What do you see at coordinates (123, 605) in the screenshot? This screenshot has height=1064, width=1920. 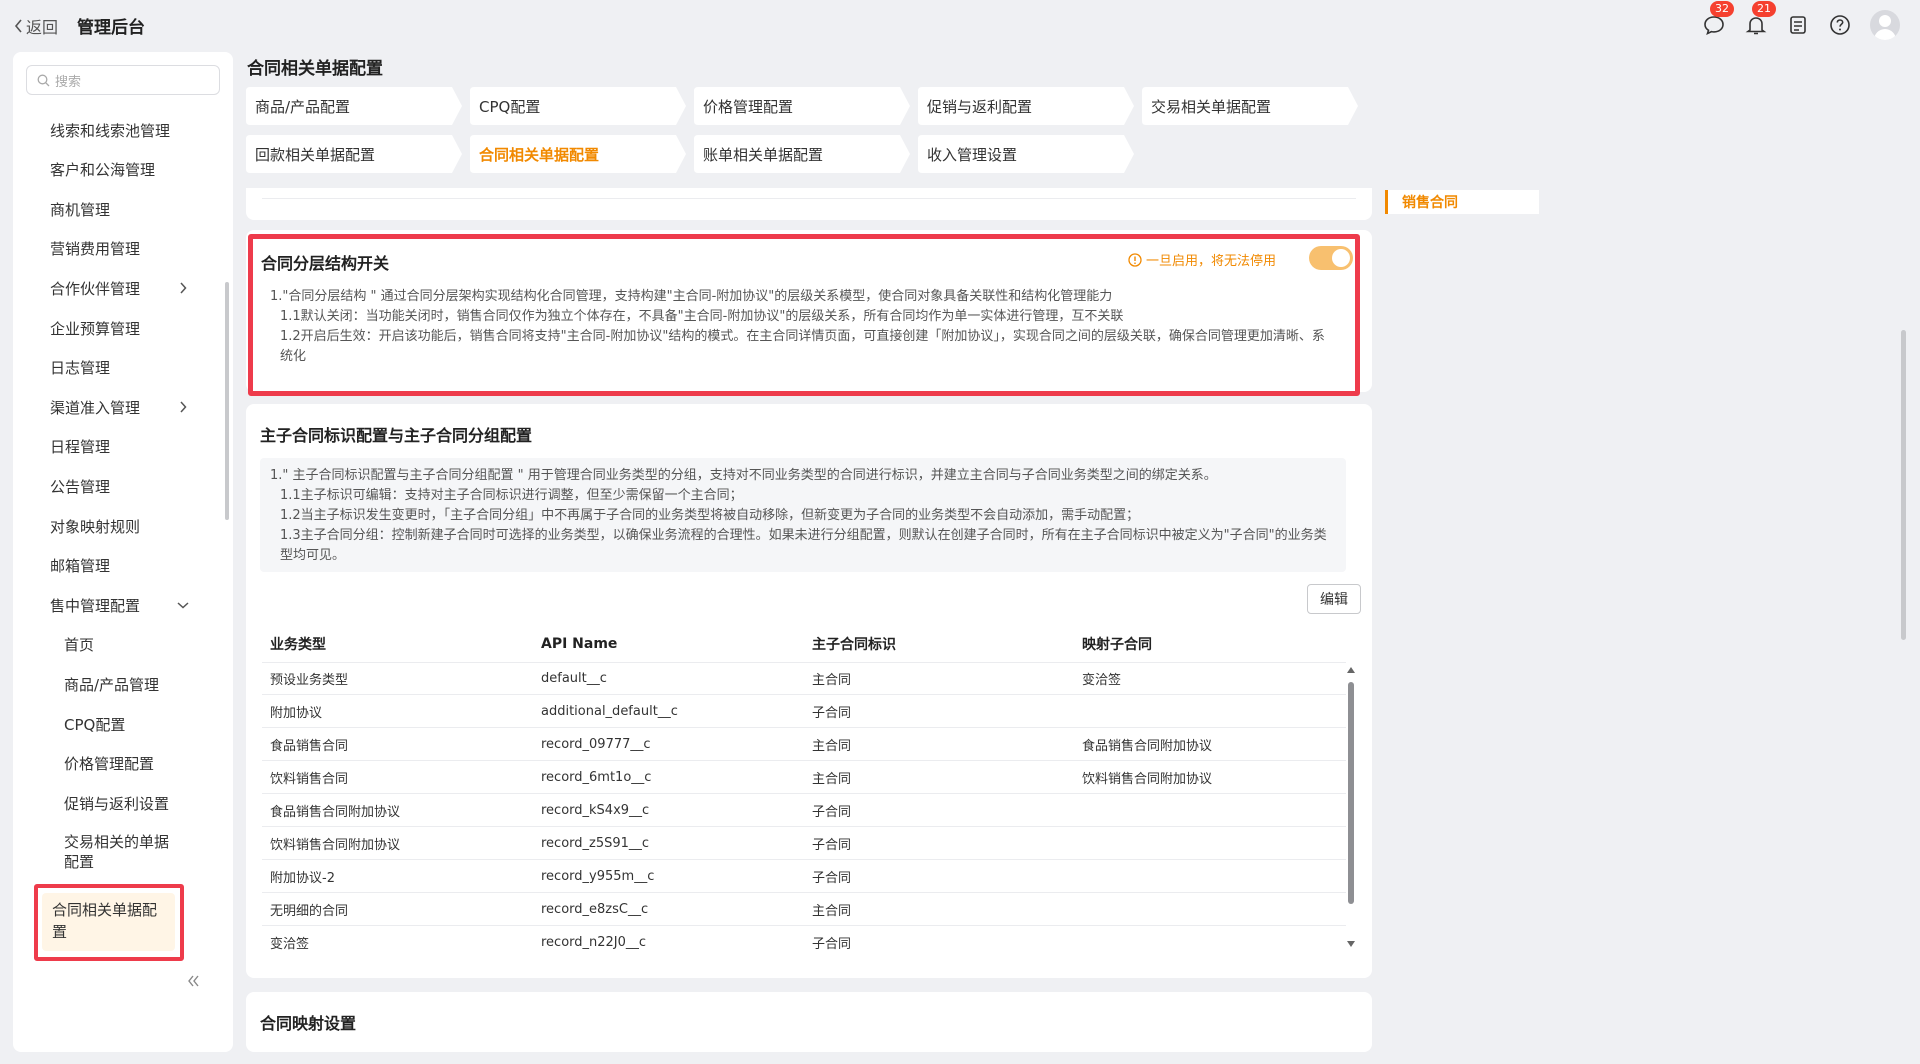 I see `sidebar-item-in-sale-config: 售中管理配置` at bounding box center [123, 605].